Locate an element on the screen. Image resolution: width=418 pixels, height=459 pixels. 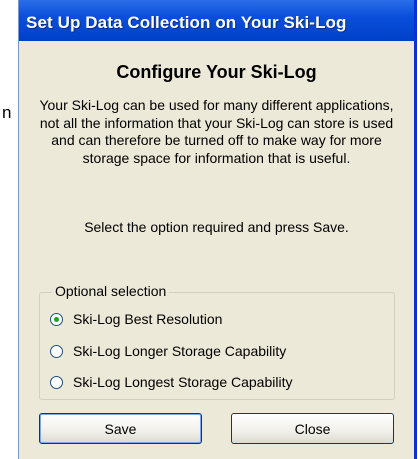
option-longest-storage: Ski-Log Longest Storage Capability is located at coordinates (171, 382).